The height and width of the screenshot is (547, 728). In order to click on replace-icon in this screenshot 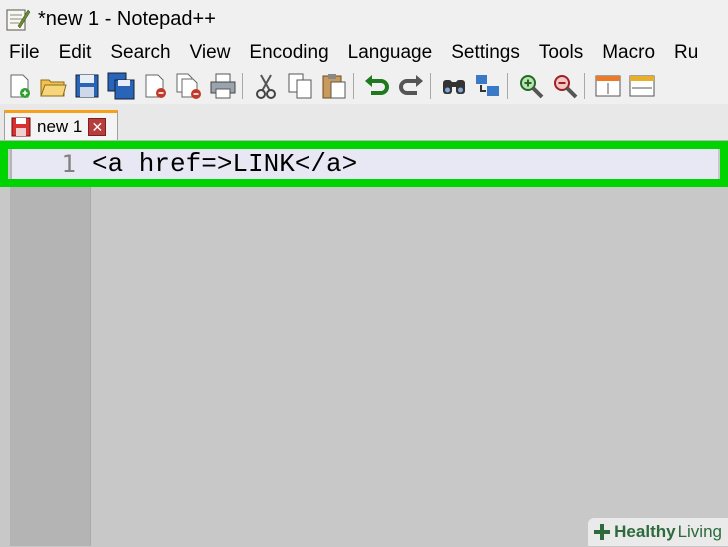, I will do `click(488, 86)`.